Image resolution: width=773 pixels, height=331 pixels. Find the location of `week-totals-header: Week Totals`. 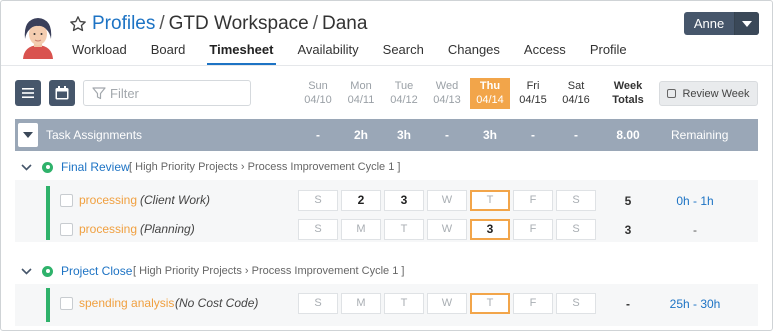

week-totals-header: Week Totals is located at coordinates (628, 93).